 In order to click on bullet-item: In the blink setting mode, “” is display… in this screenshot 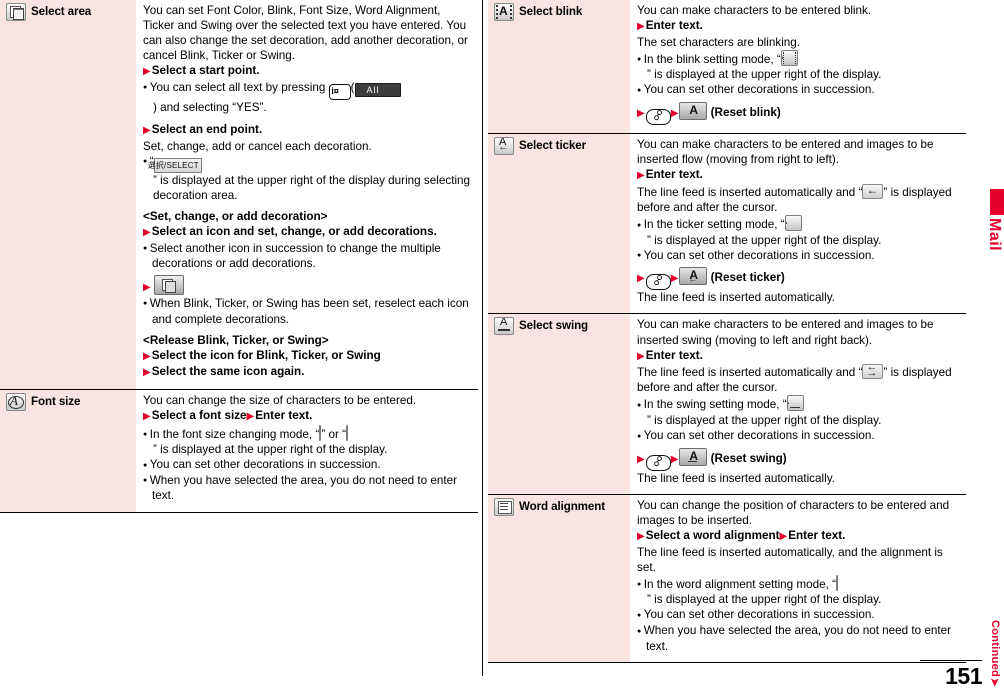, I will do `click(799, 66)`.